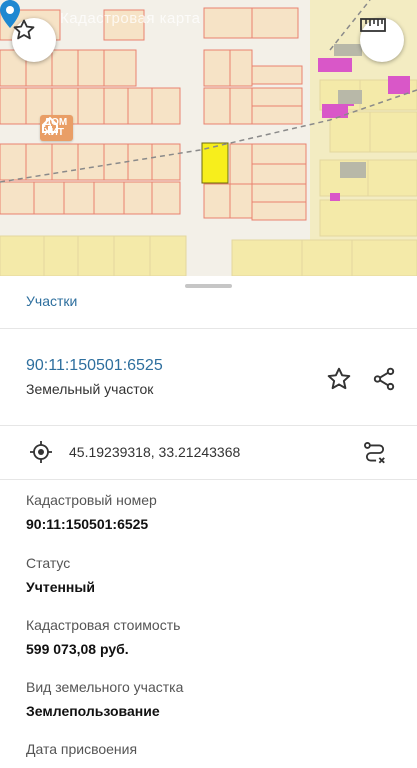  What do you see at coordinates (154, 452) in the screenshot?
I see `coordinates-text: 45.19239318, 33.21243368` at bounding box center [154, 452].